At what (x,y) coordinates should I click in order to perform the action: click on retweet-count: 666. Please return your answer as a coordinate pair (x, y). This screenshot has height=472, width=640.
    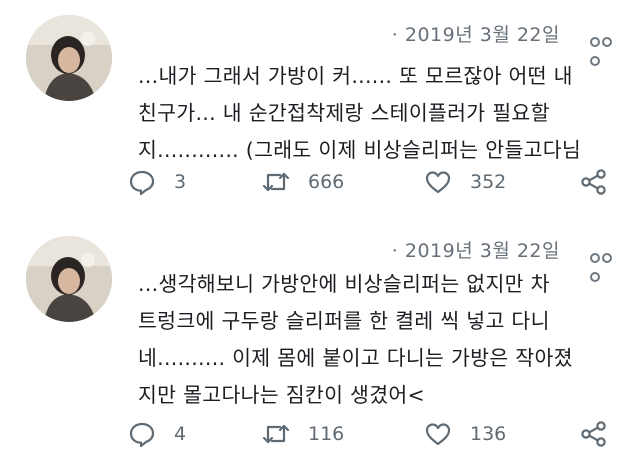
    Looking at the image, I should click on (326, 182).